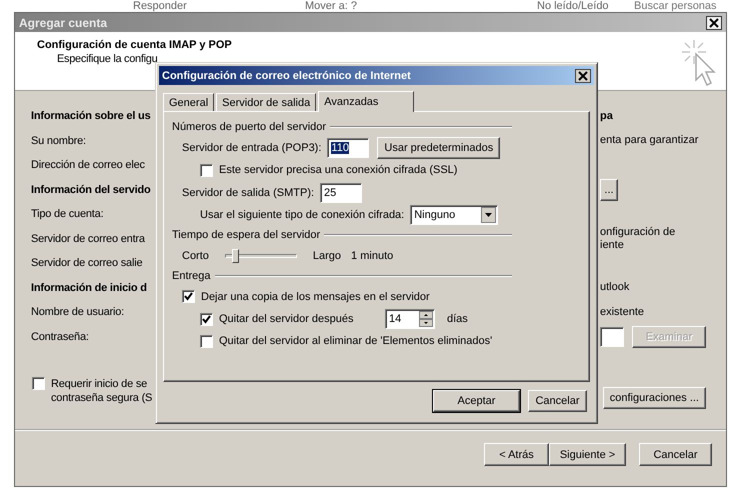 This screenshot has width=737, height=502. Describe the element at coordinates (188, 102) in the screenshot. I see `tab: General` at that location.